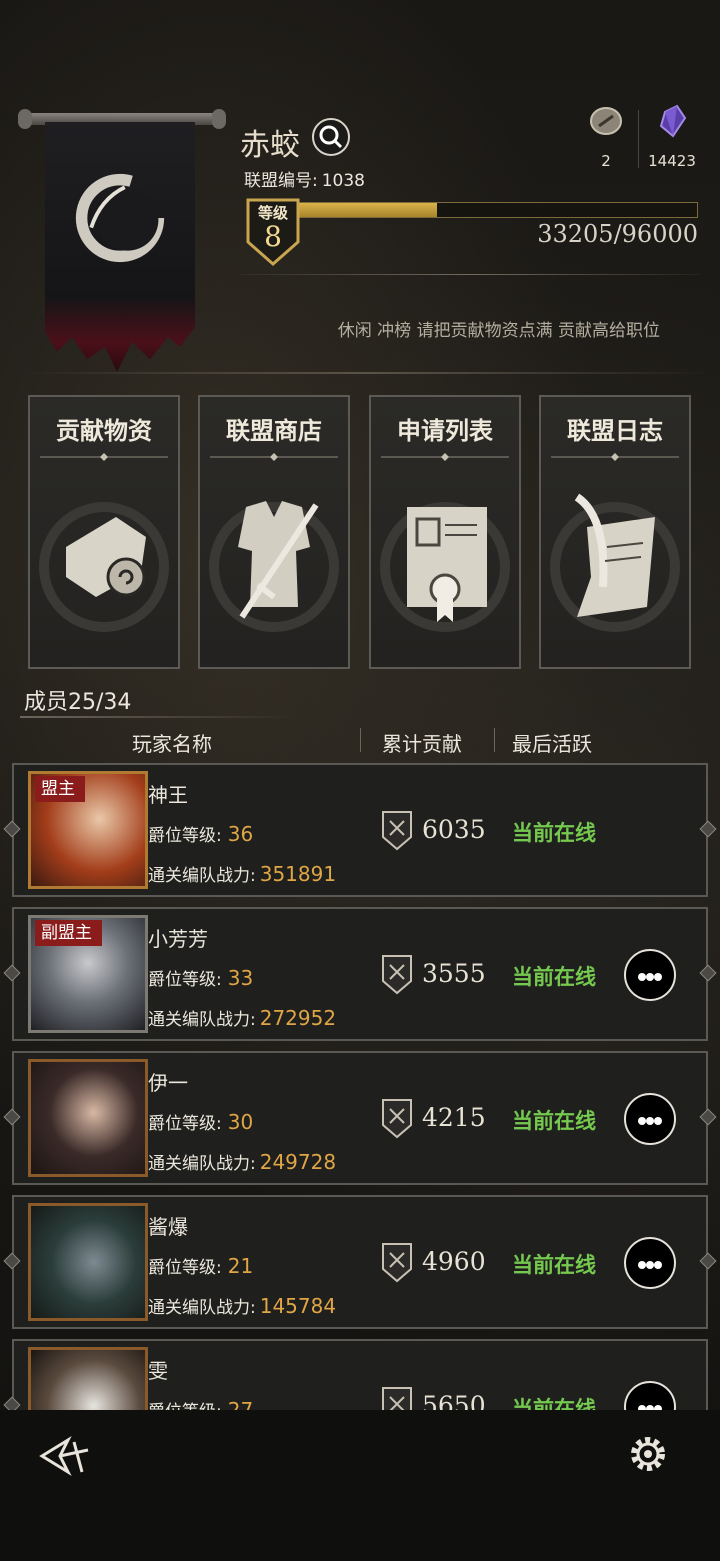 The width and height of the screenshot is (720, 1561). What do you see at coordinates (498, 331) in the screenshot?
I see `guild-notice: 休闲 冲榜 请把贡献物资点满 贡献高给职位` at bounding box center [498, 331].